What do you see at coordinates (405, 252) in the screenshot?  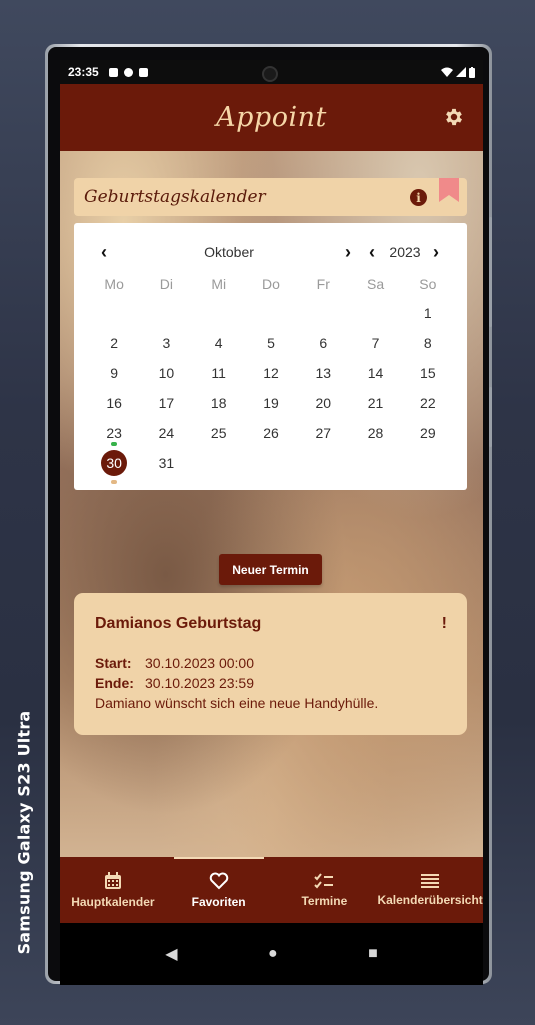 I see `year-label: 2023` at bounding box center [405, 252].